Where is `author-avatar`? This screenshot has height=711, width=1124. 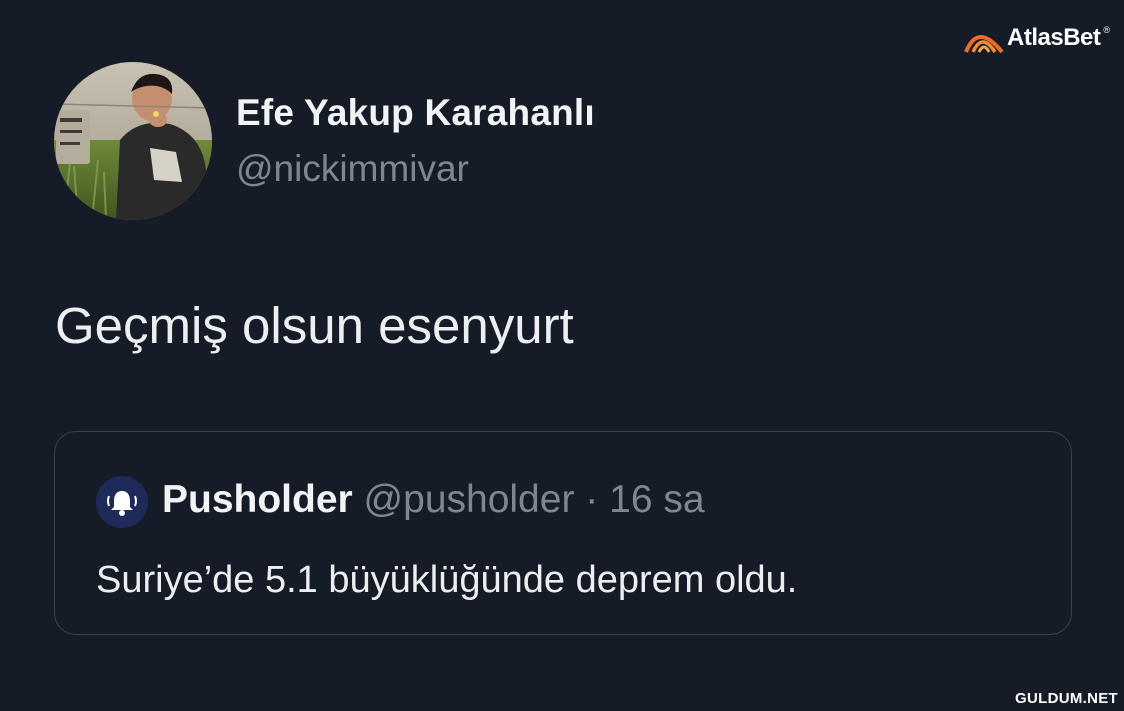 author-avatar is located at coordinates (133, 141).